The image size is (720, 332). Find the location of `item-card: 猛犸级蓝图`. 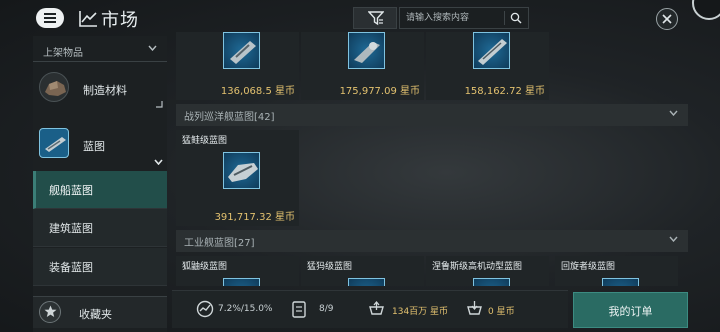

item-card: 猛犸级蓝图 is located at coordinates (362, 271).